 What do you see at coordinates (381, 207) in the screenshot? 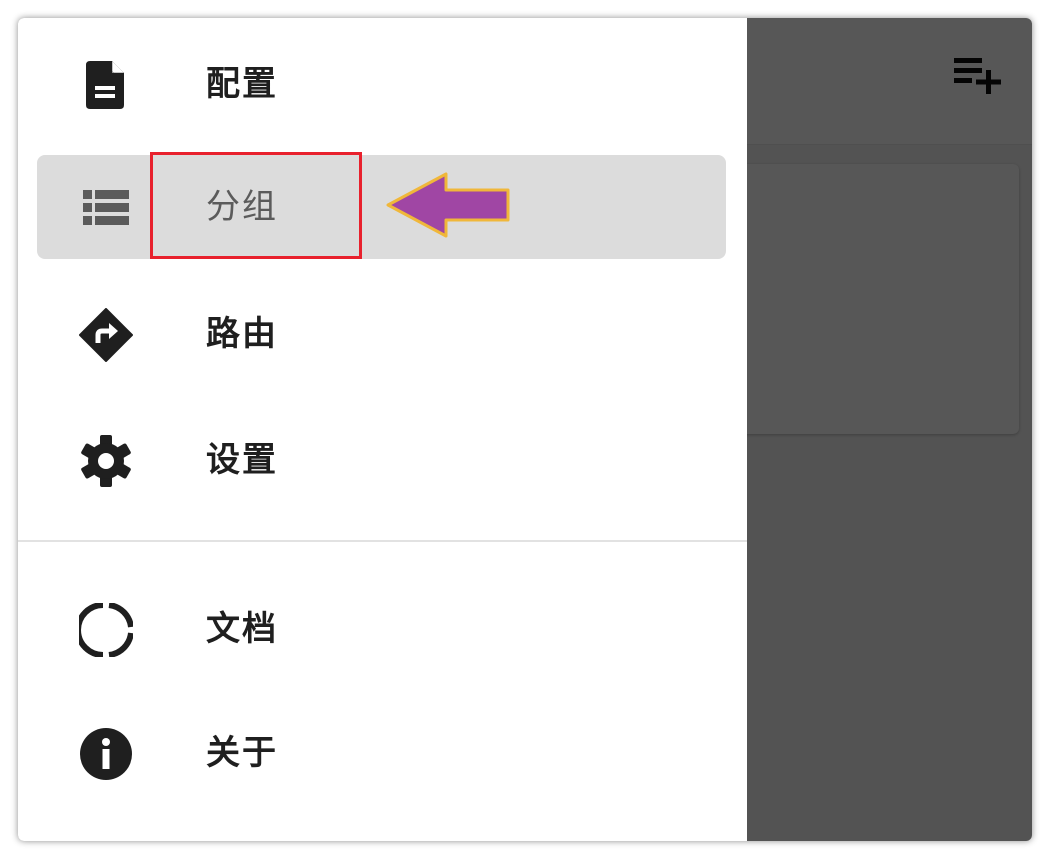
I see `drawer-item-groups: 分组` at bounding box center [381, 207].